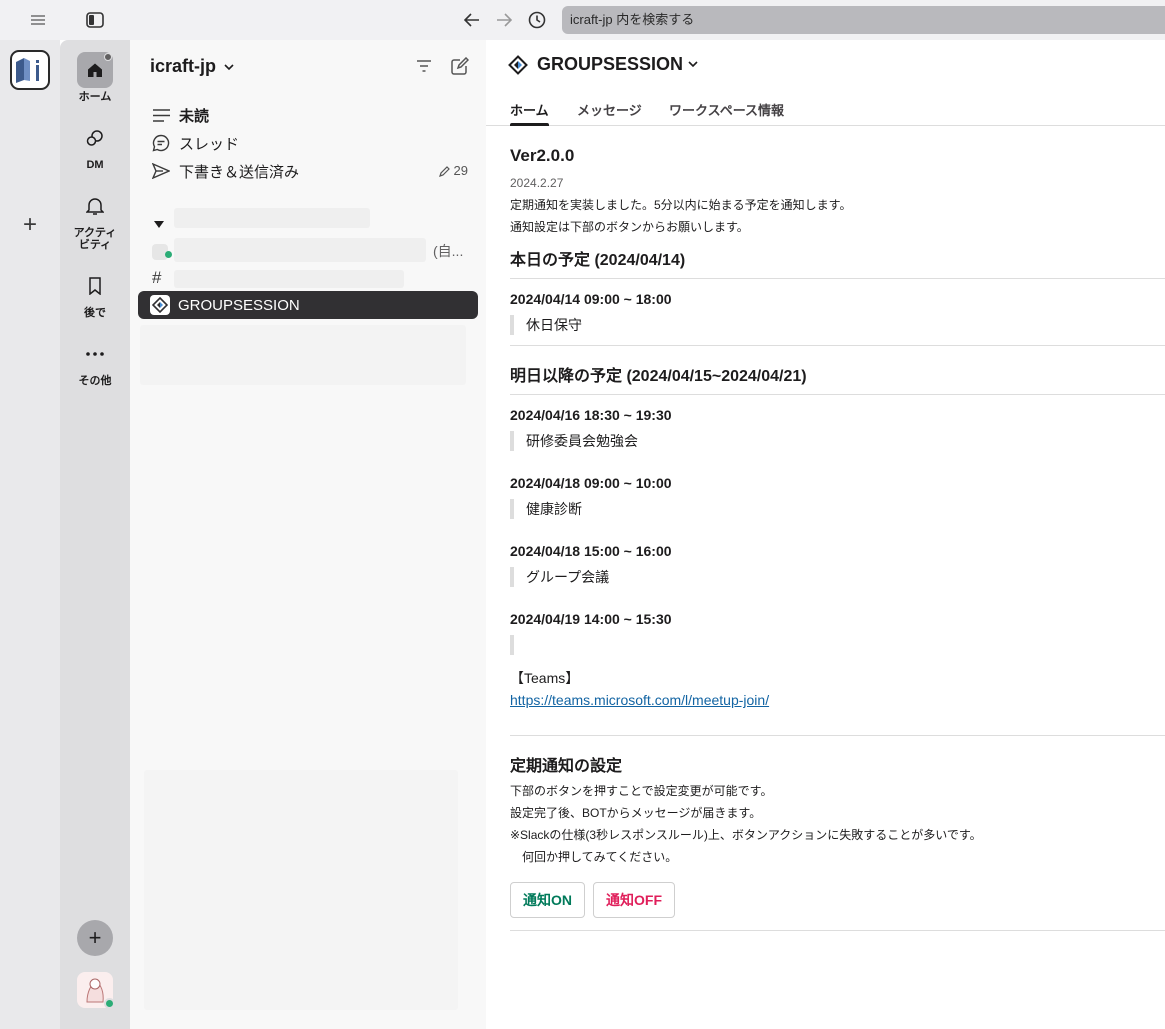  What do you see at coordinates (194, 143) in the screenshot?
I see `sidebar-item-threads: スレッド` at bounding box center [194, 143].